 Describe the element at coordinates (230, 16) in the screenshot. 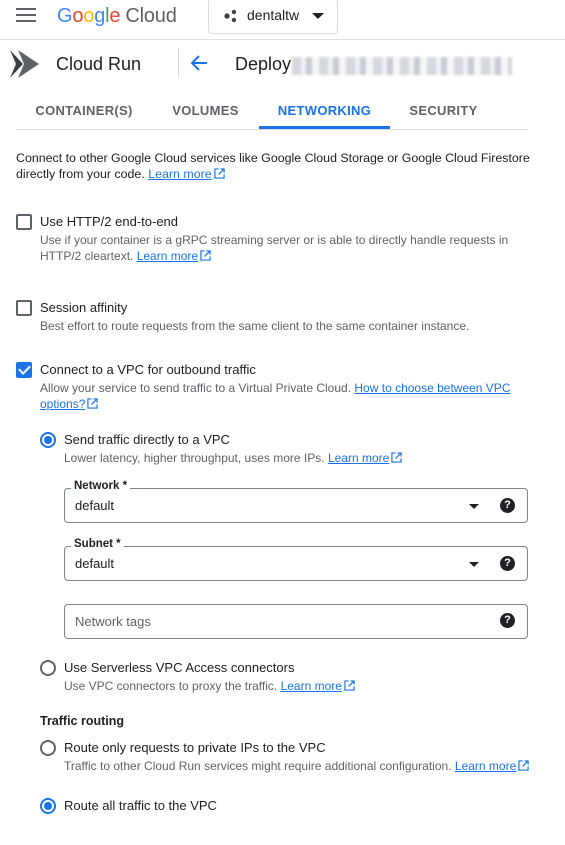

I see `project-icon` at that location.